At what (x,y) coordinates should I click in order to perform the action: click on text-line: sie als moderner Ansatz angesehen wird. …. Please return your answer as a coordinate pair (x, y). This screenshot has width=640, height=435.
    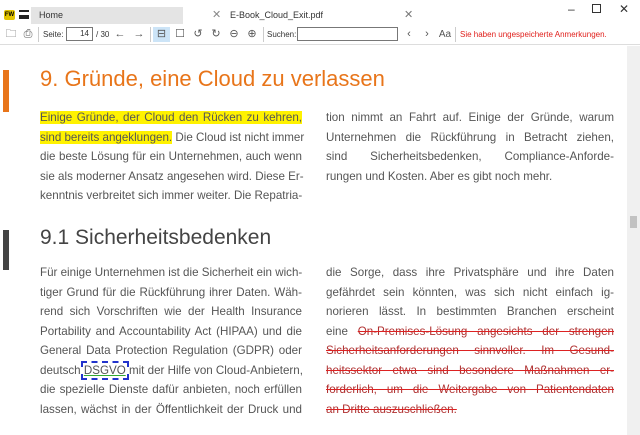
    Looking at the image, I should click on (172, 176).